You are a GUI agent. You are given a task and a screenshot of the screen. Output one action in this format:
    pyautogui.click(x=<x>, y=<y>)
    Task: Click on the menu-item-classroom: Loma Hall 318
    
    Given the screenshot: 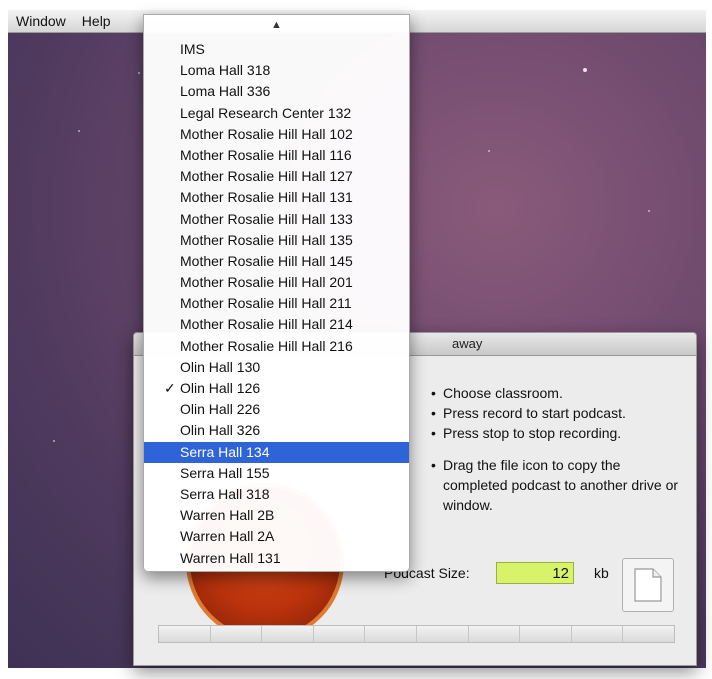 What is the action you would take?
    pyautogui.click(x=276, y=70)
    